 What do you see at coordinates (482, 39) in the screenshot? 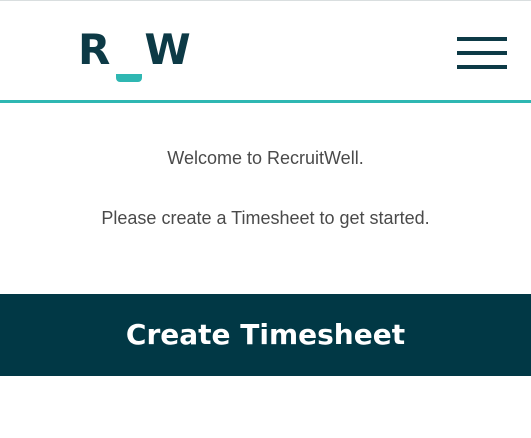
I see `menu-bar-top` at bounding box center [482, 39].